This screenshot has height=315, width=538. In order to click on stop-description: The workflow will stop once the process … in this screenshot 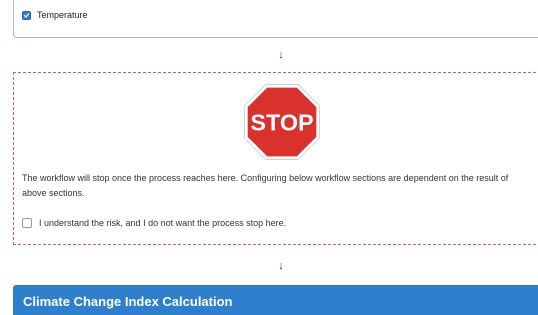, I will do `click(265, 185)`.